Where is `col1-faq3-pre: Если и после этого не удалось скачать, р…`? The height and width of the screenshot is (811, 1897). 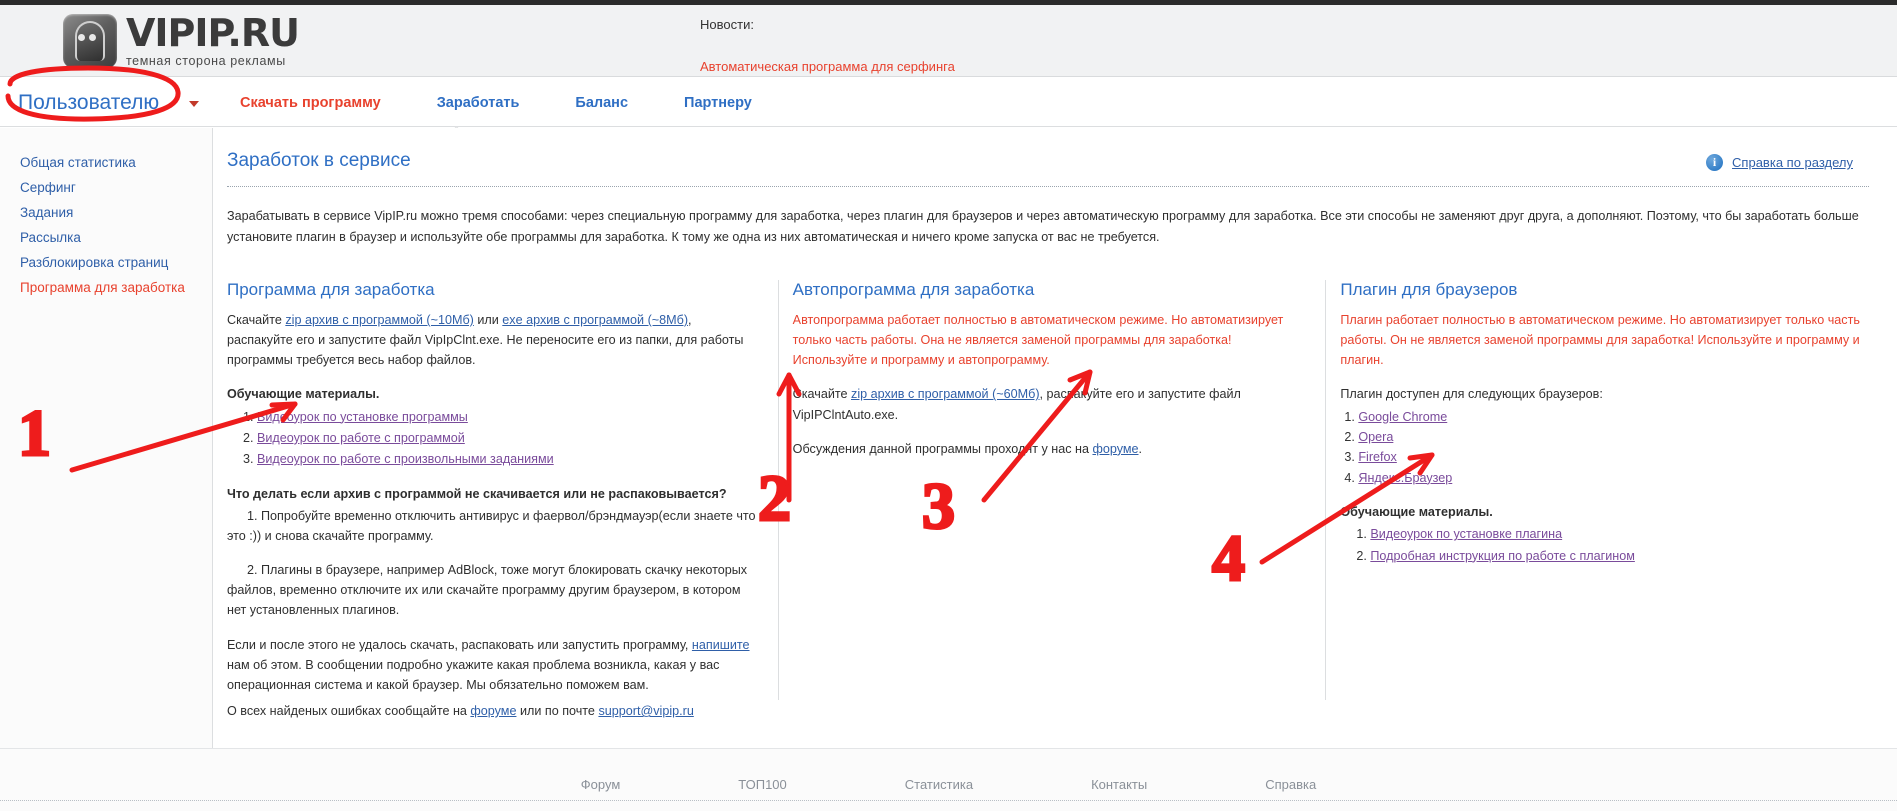 col1-faq3-pre: Если и после этого не удалось скачать, р… is located at coordinates (459, 644).